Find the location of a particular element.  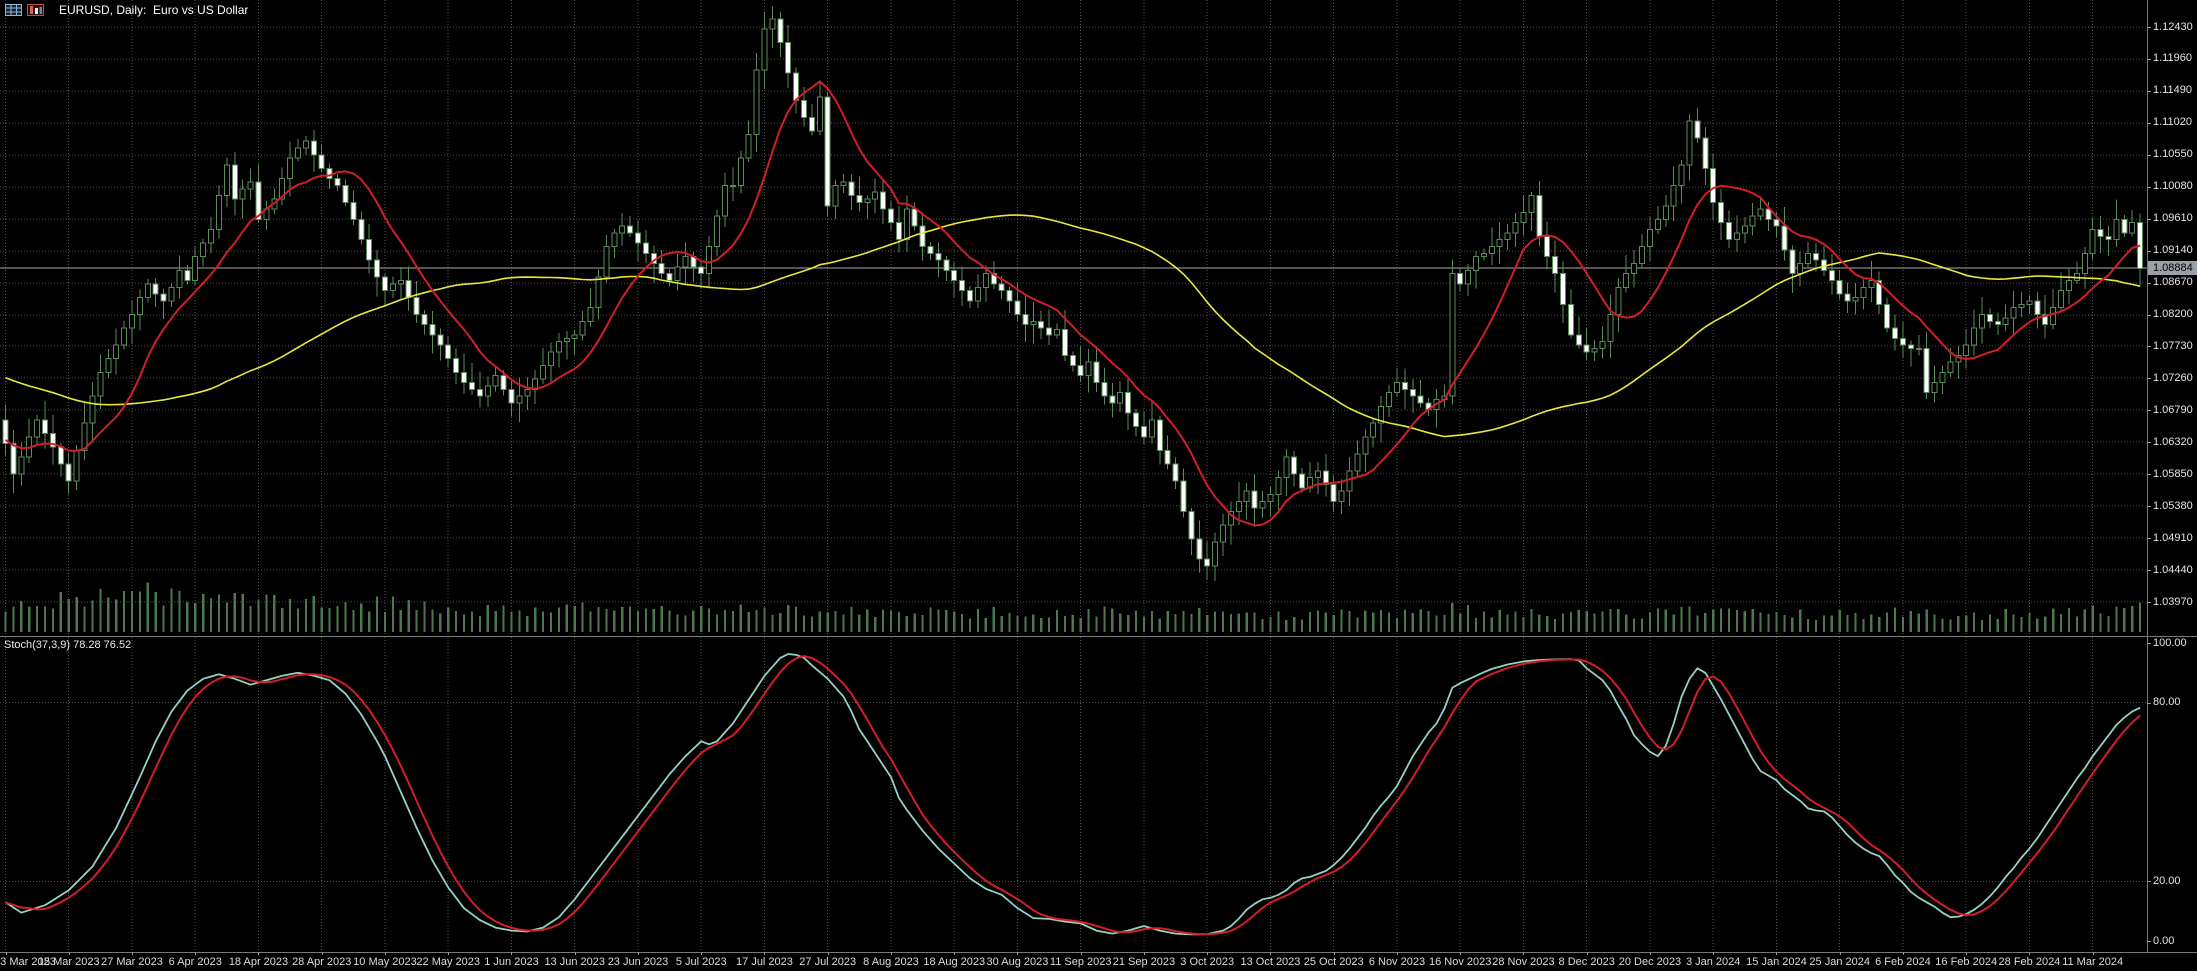

date-label: 6 Apr 2023 is located at coordinates (195, 962).